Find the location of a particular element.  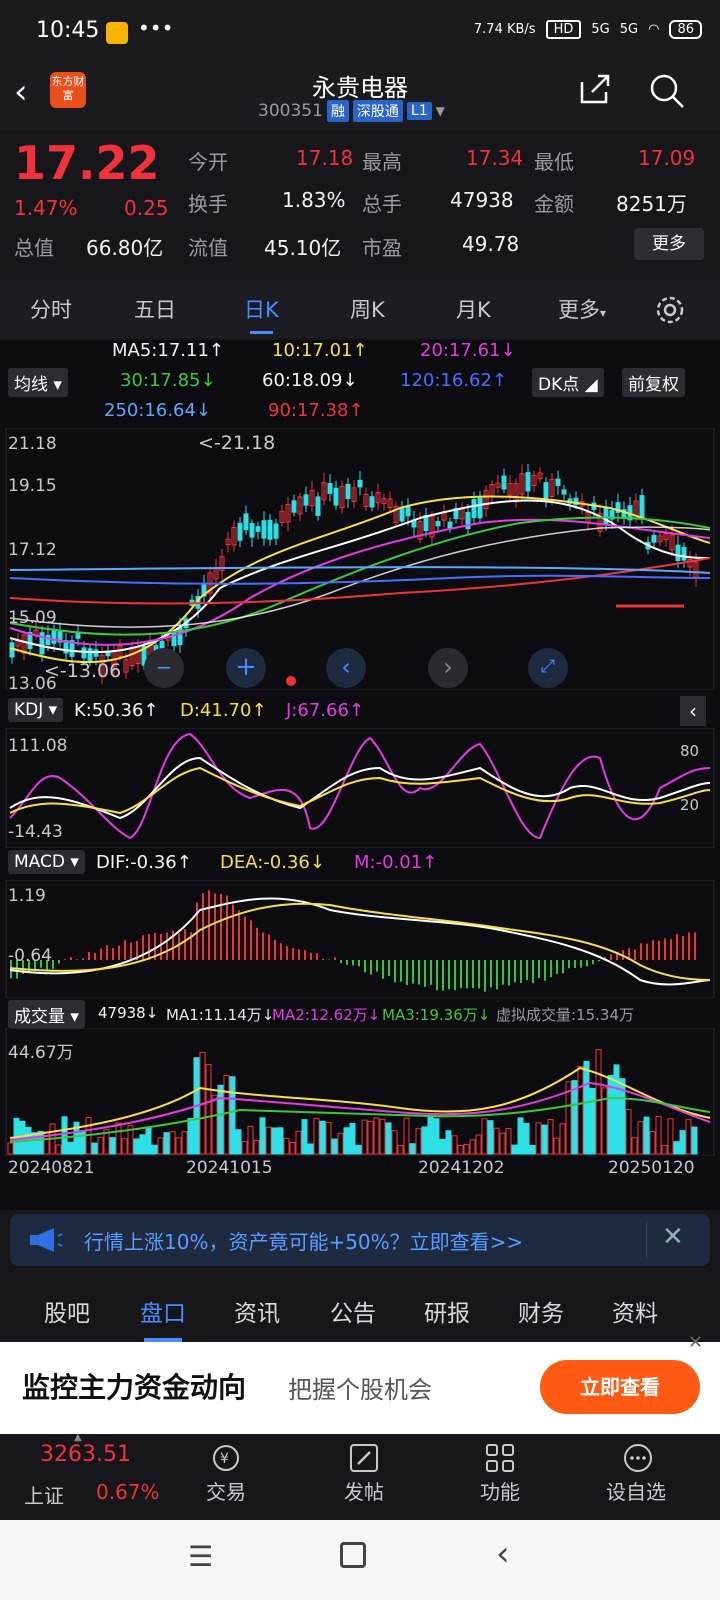

macd-panel is located at coordinates (360, 939).